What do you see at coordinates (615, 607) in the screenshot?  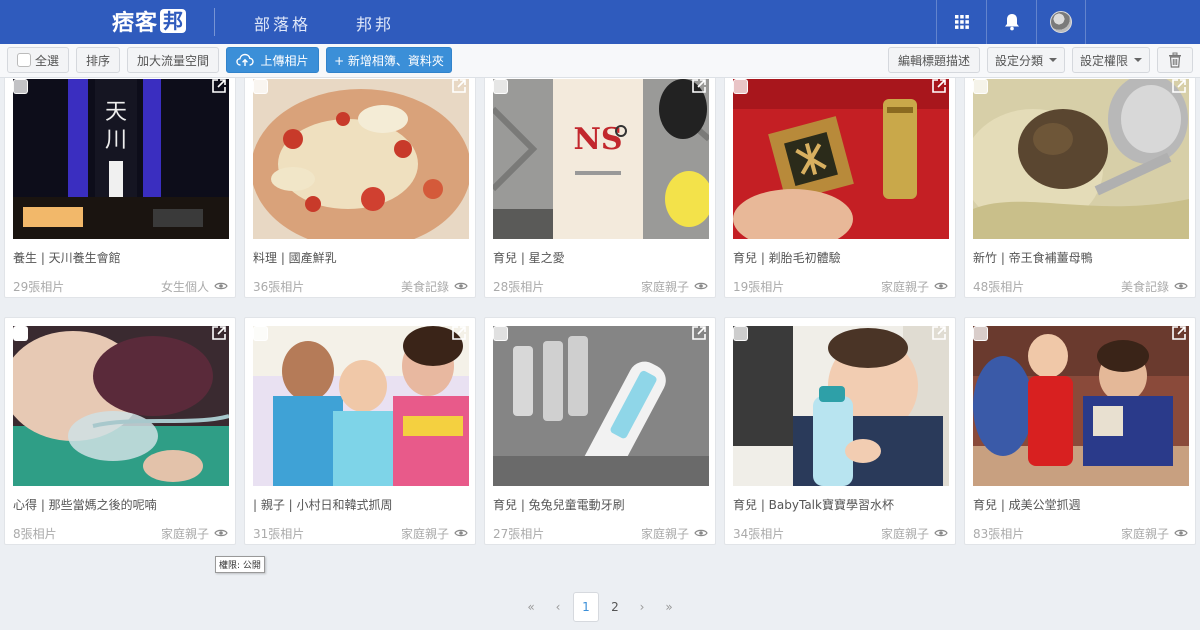 I see `pagination-page-2: 2` at bounding box center [615, 607].